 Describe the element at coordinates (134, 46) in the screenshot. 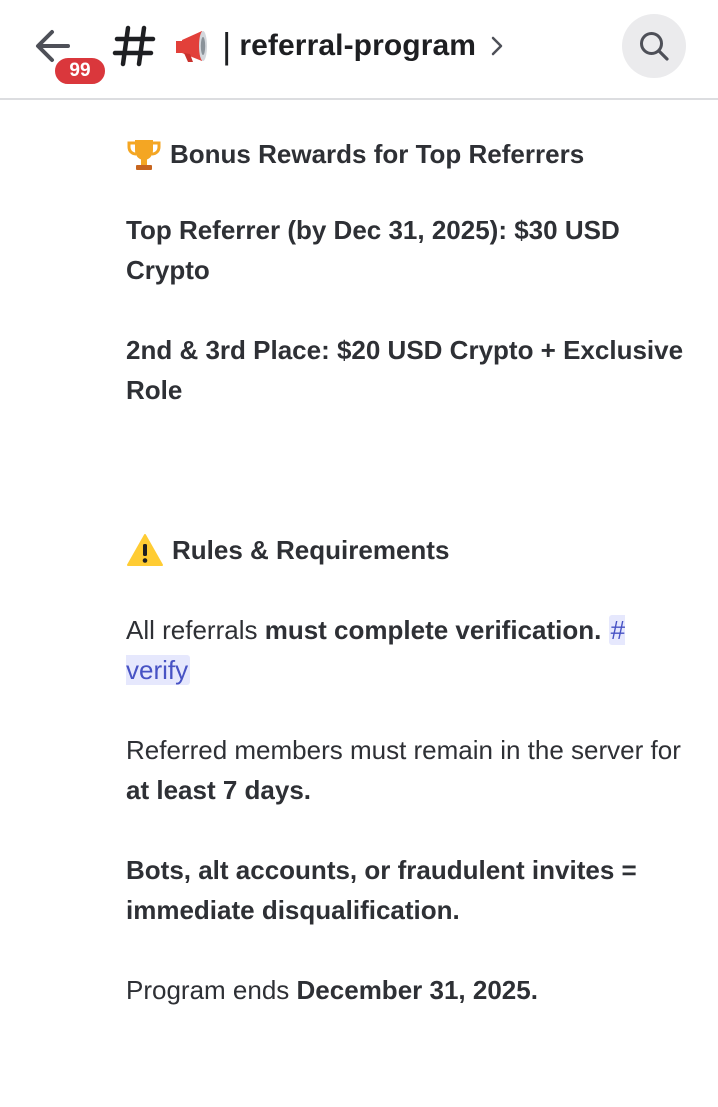

I see `hash-icon` at that location.